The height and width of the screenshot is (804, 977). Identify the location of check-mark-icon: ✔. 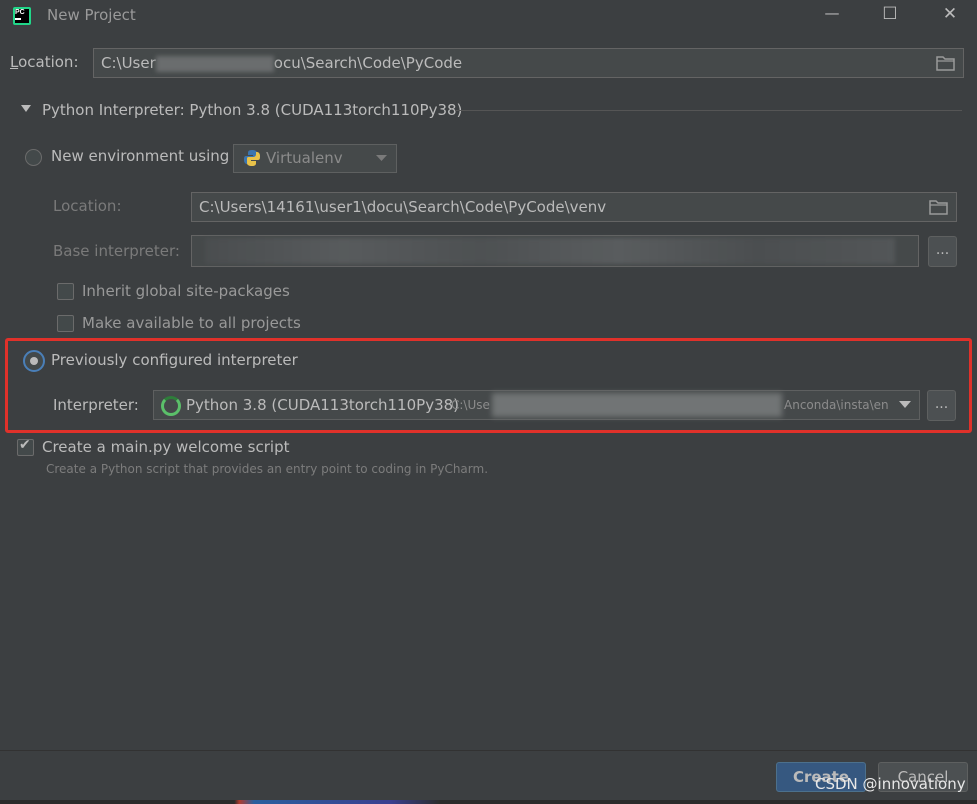
(25, 445).